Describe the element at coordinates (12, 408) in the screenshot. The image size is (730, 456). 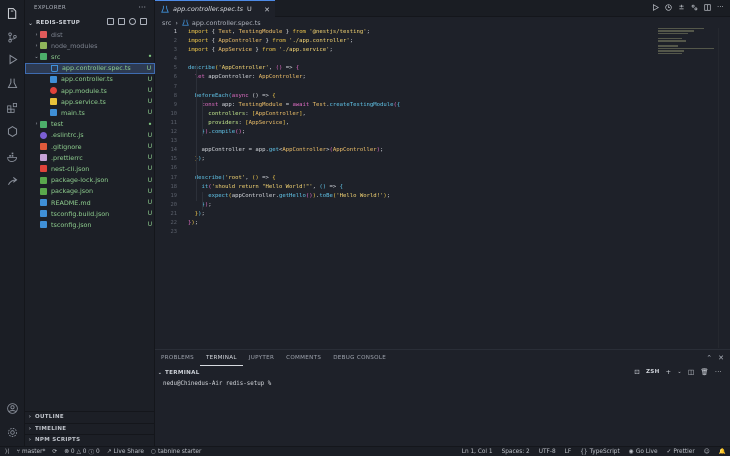
I see `account-icon` at that location.